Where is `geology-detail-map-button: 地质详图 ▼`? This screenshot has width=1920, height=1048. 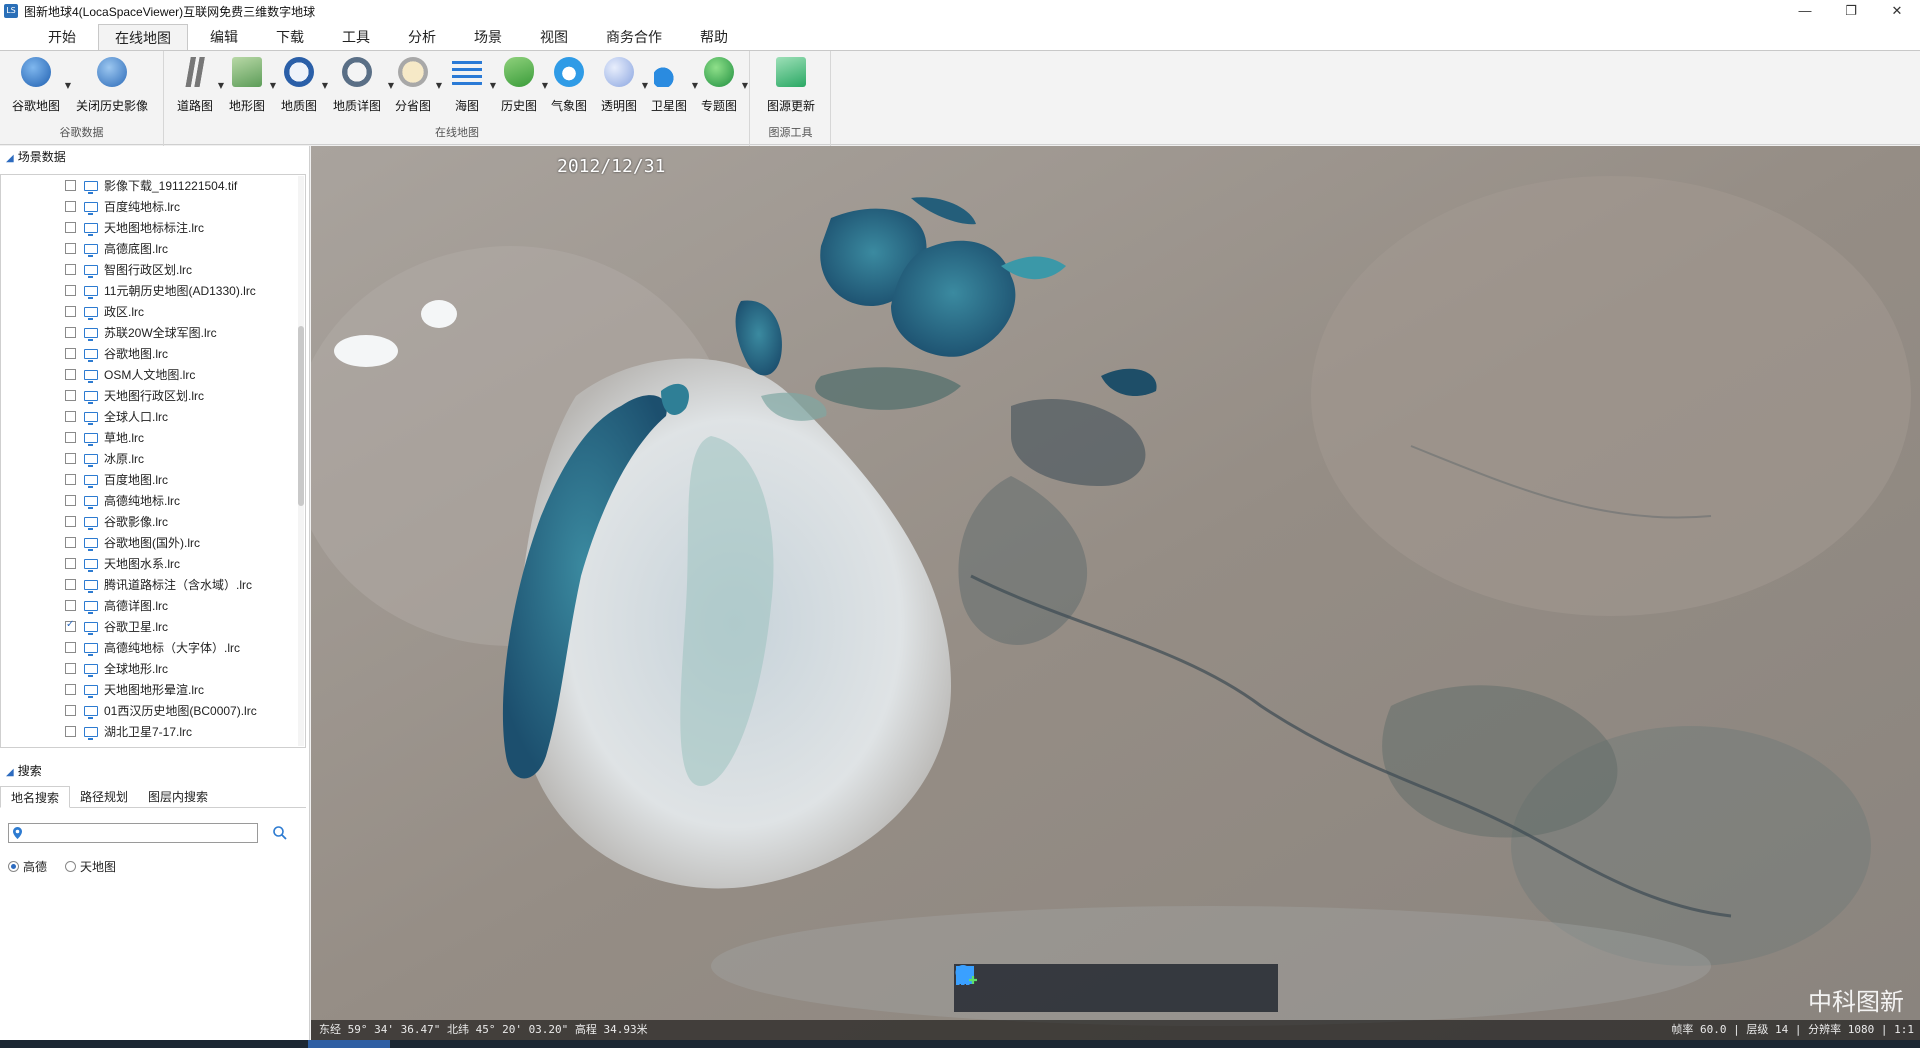
geology-detail-map-button: 地质详图 ▼ is located at coordinates (361, 85).